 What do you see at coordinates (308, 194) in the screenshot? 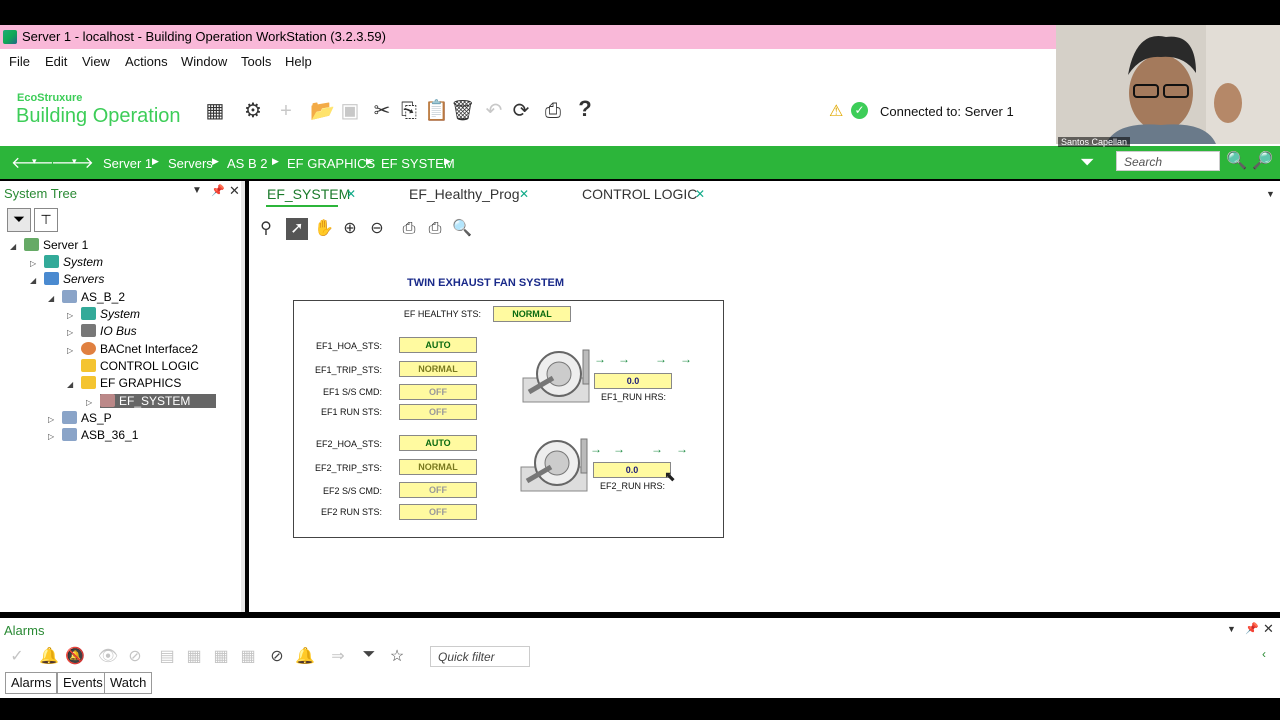
I see `tab-ef-system: EF_SYSTEM` at bounding box center [308, 194].